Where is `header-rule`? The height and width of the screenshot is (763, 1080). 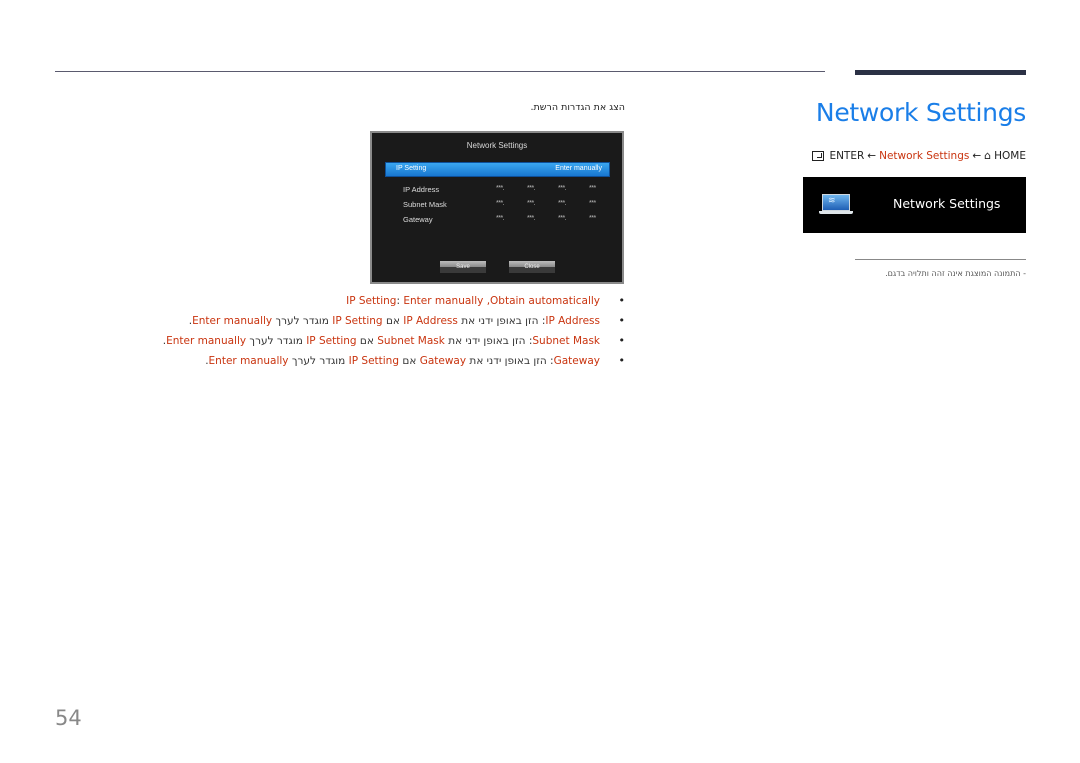
header-rule is located at coordinates (440, 71).